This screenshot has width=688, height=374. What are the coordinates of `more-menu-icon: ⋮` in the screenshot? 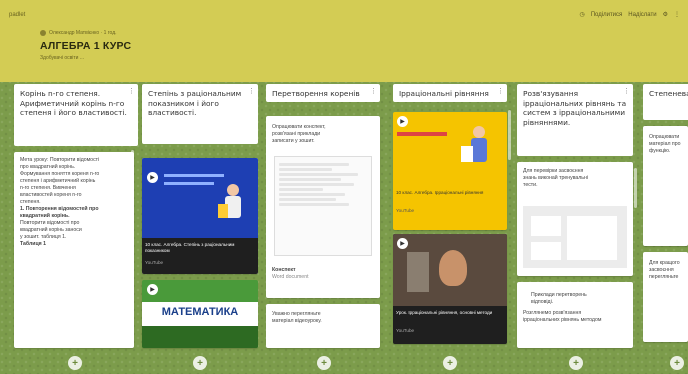 It's located at (677, 14).